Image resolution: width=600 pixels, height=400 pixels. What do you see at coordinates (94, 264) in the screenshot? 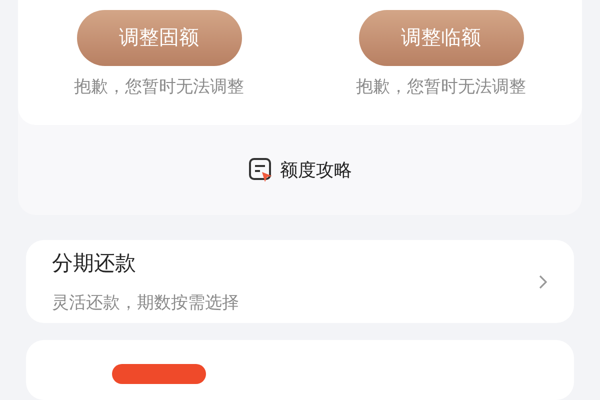
I see `card-title: 分期还款` at bounding box center [94, 264].